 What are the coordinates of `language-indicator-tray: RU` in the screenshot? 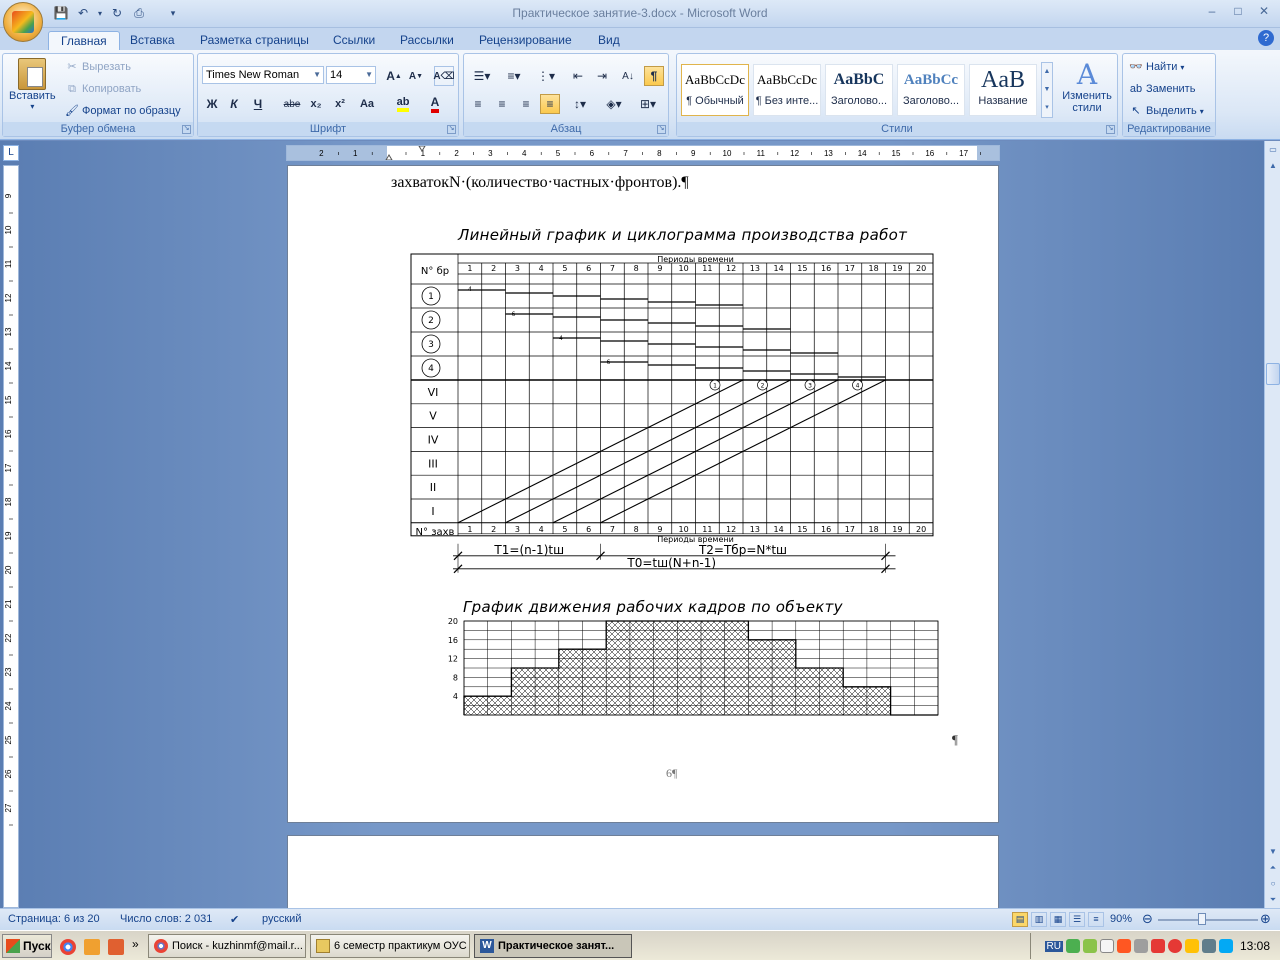 It's located at (1053, 946).